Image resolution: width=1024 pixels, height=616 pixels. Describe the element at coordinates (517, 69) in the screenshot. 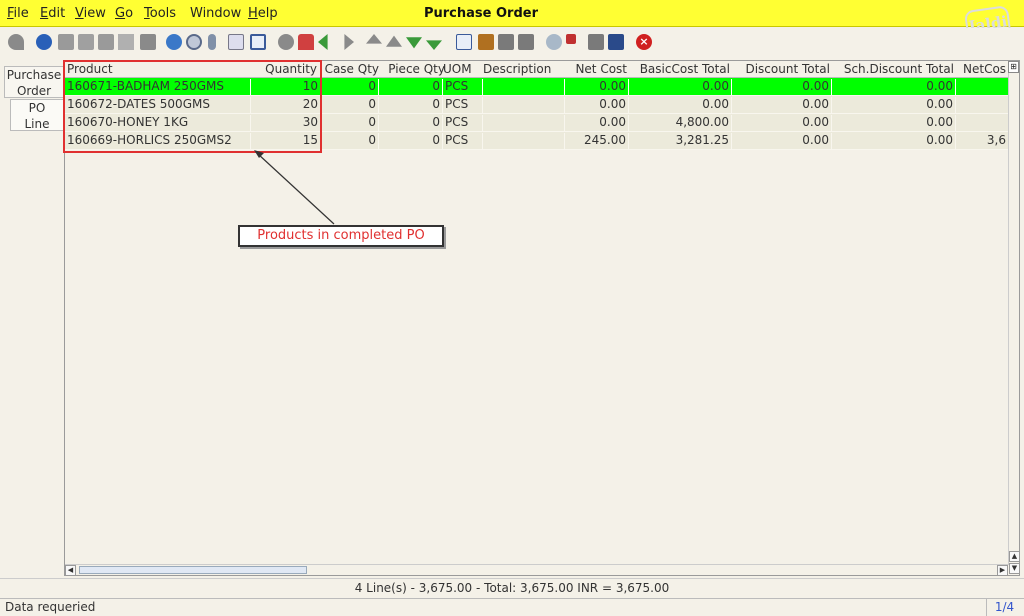

I see `col-header-description: Description` at that location.